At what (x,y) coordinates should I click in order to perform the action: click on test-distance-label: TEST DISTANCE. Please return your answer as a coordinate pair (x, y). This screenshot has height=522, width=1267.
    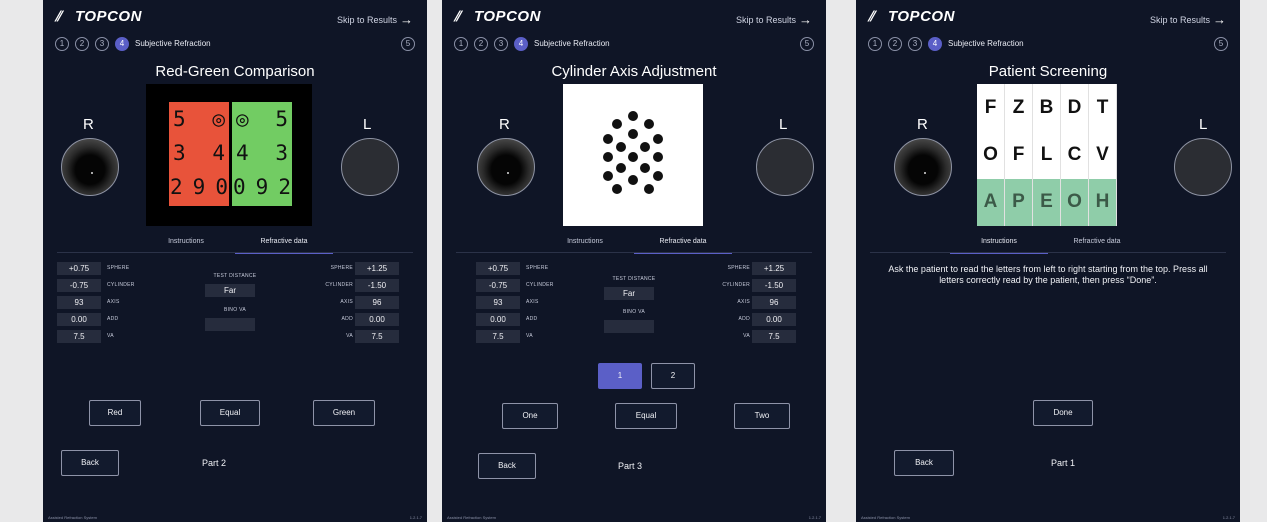
    Looking at the image, I should click on (634, 279).